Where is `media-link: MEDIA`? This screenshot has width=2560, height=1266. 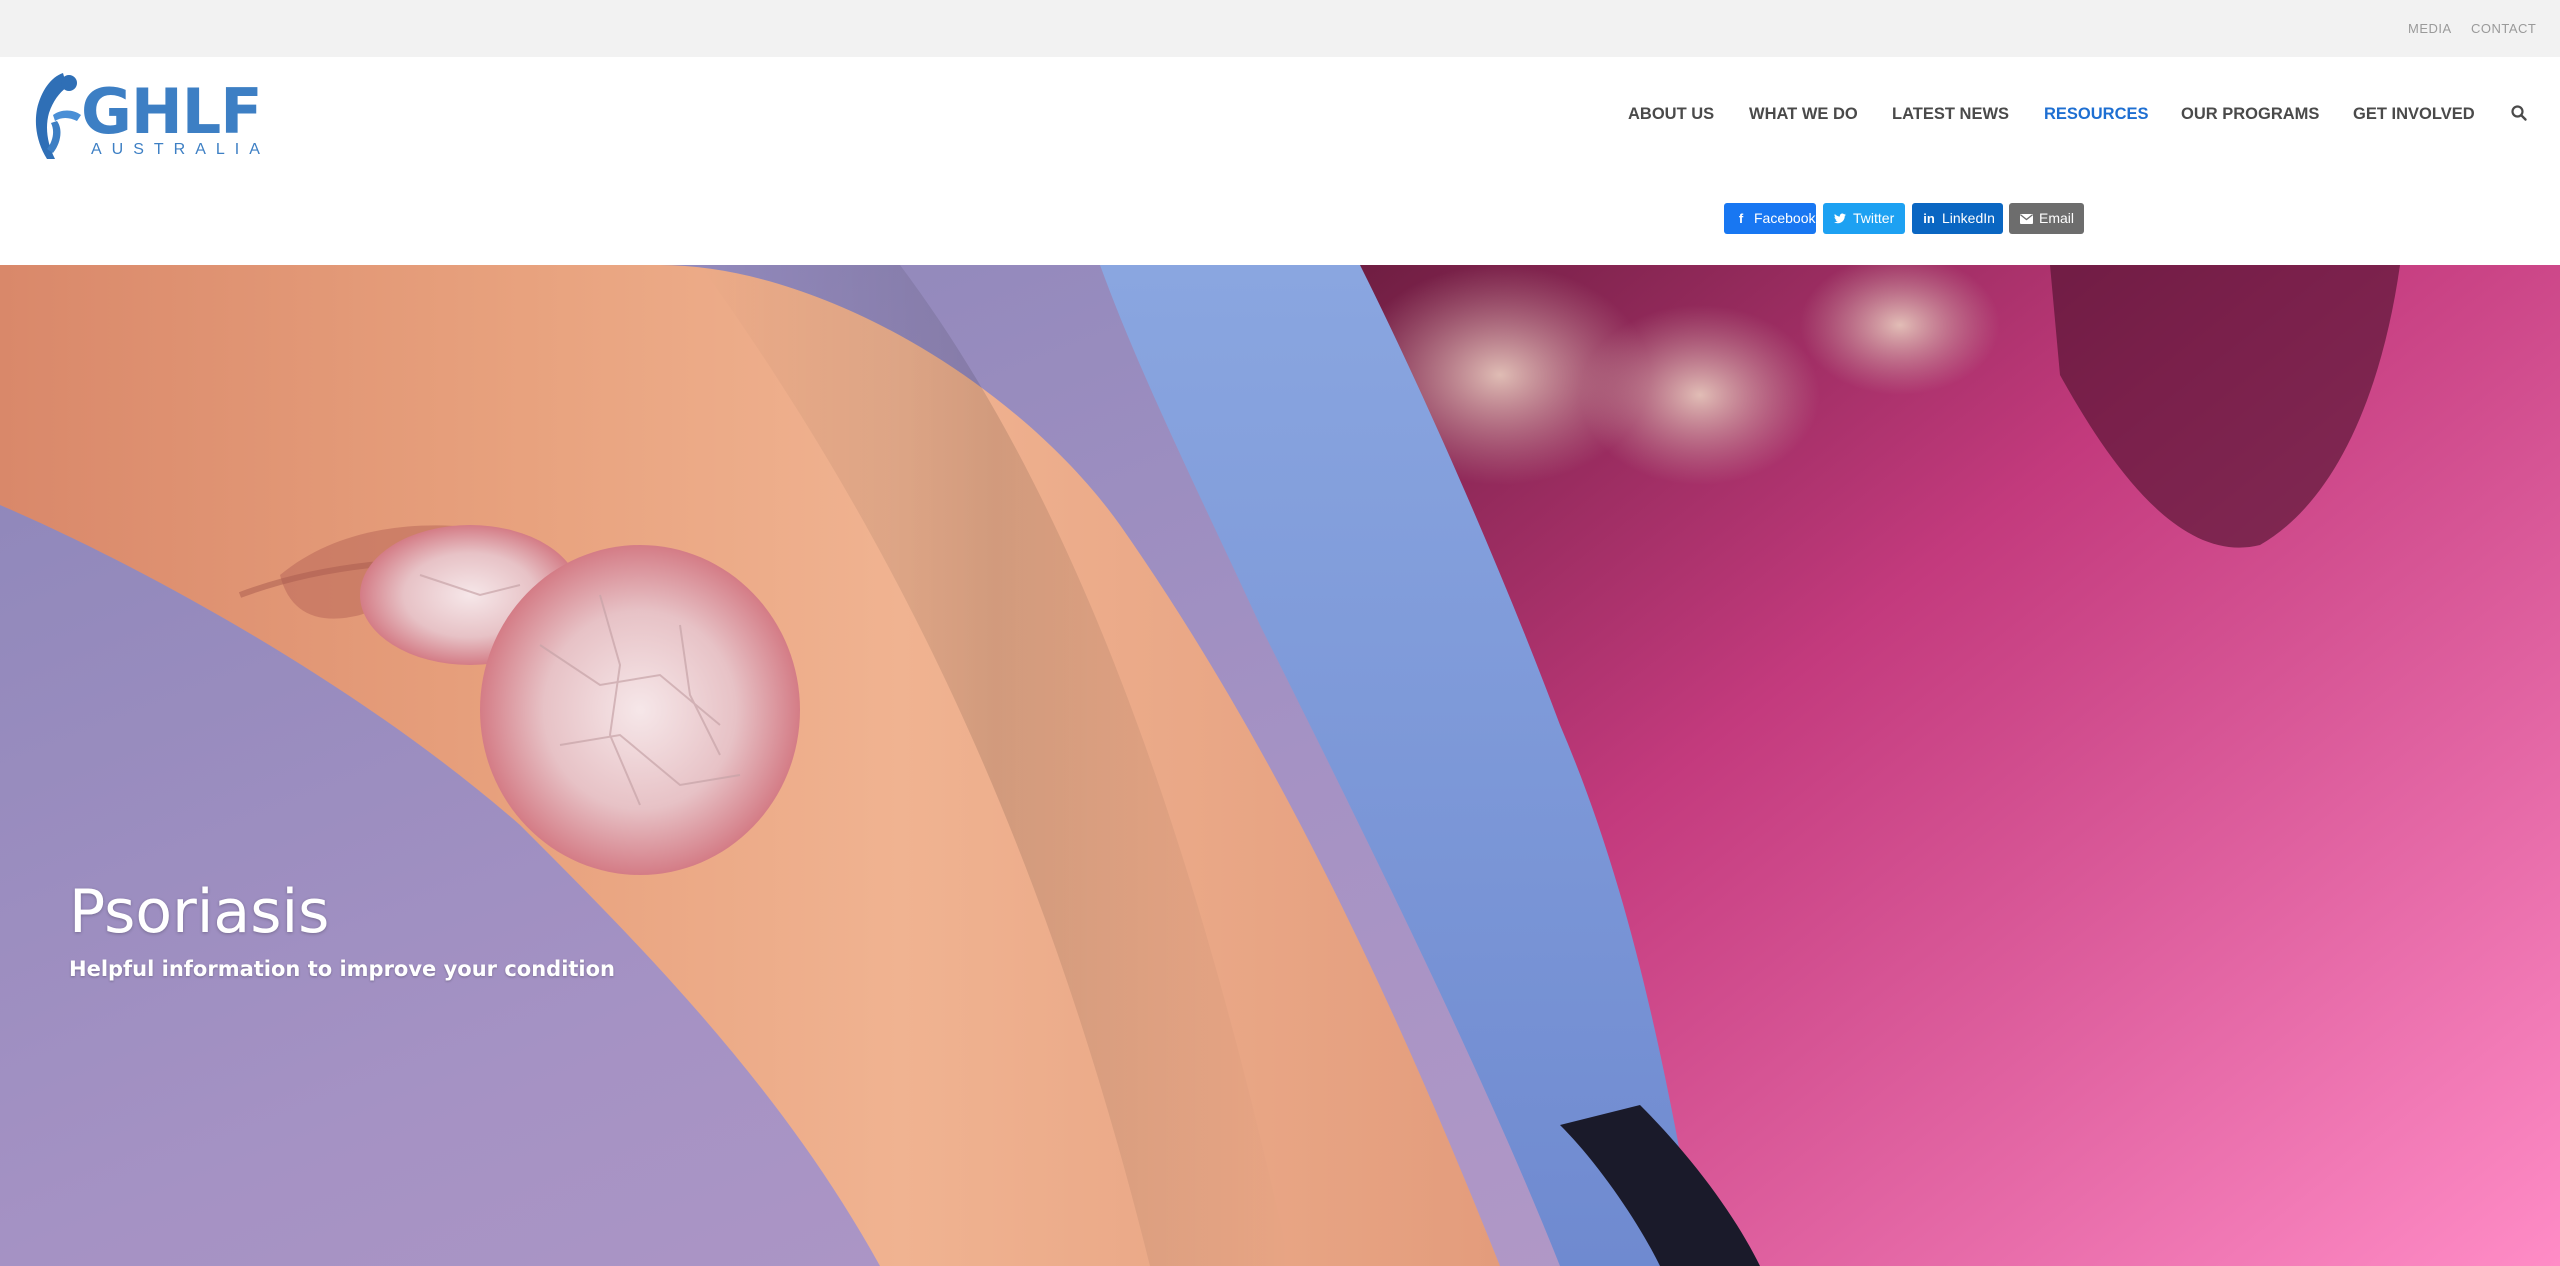 media-link: MEDIA is located at coordinates (2430, 28).